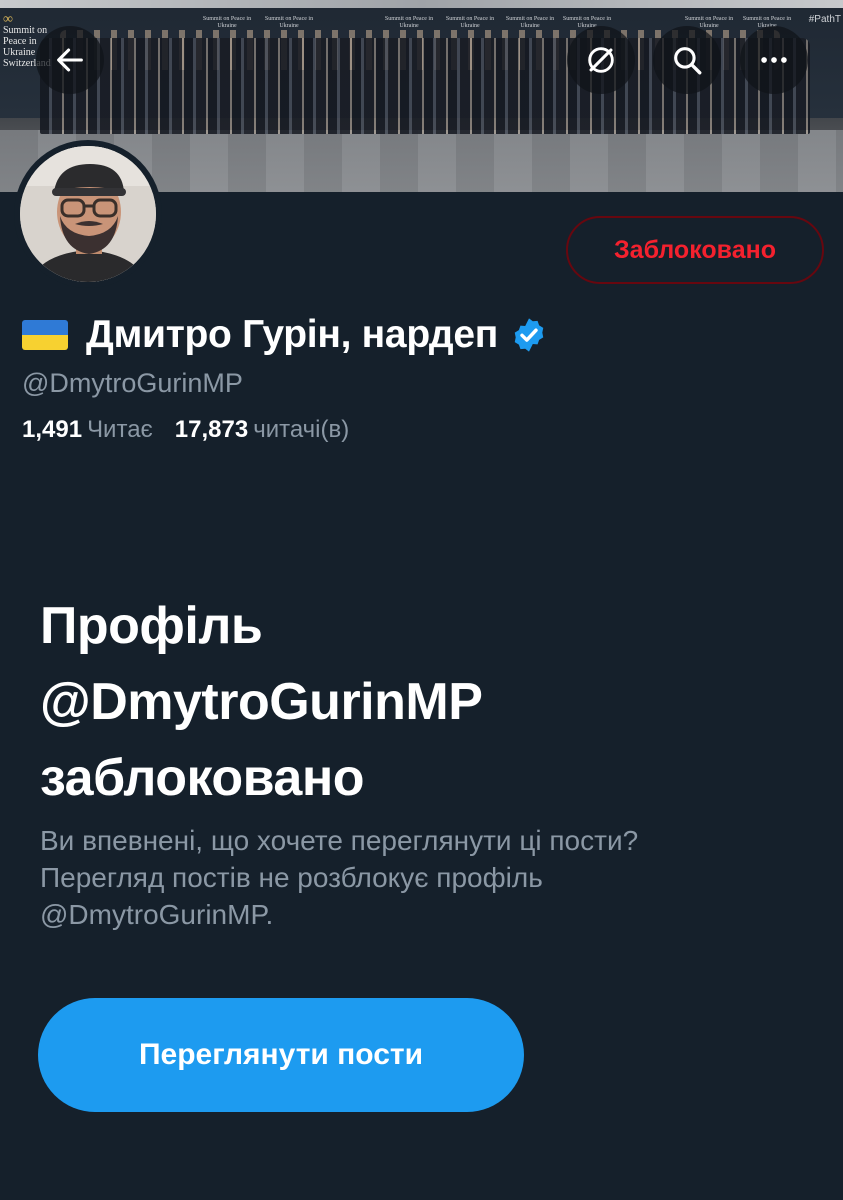  I want to click on blocked-button: Заблоковано, so click(695, 250).